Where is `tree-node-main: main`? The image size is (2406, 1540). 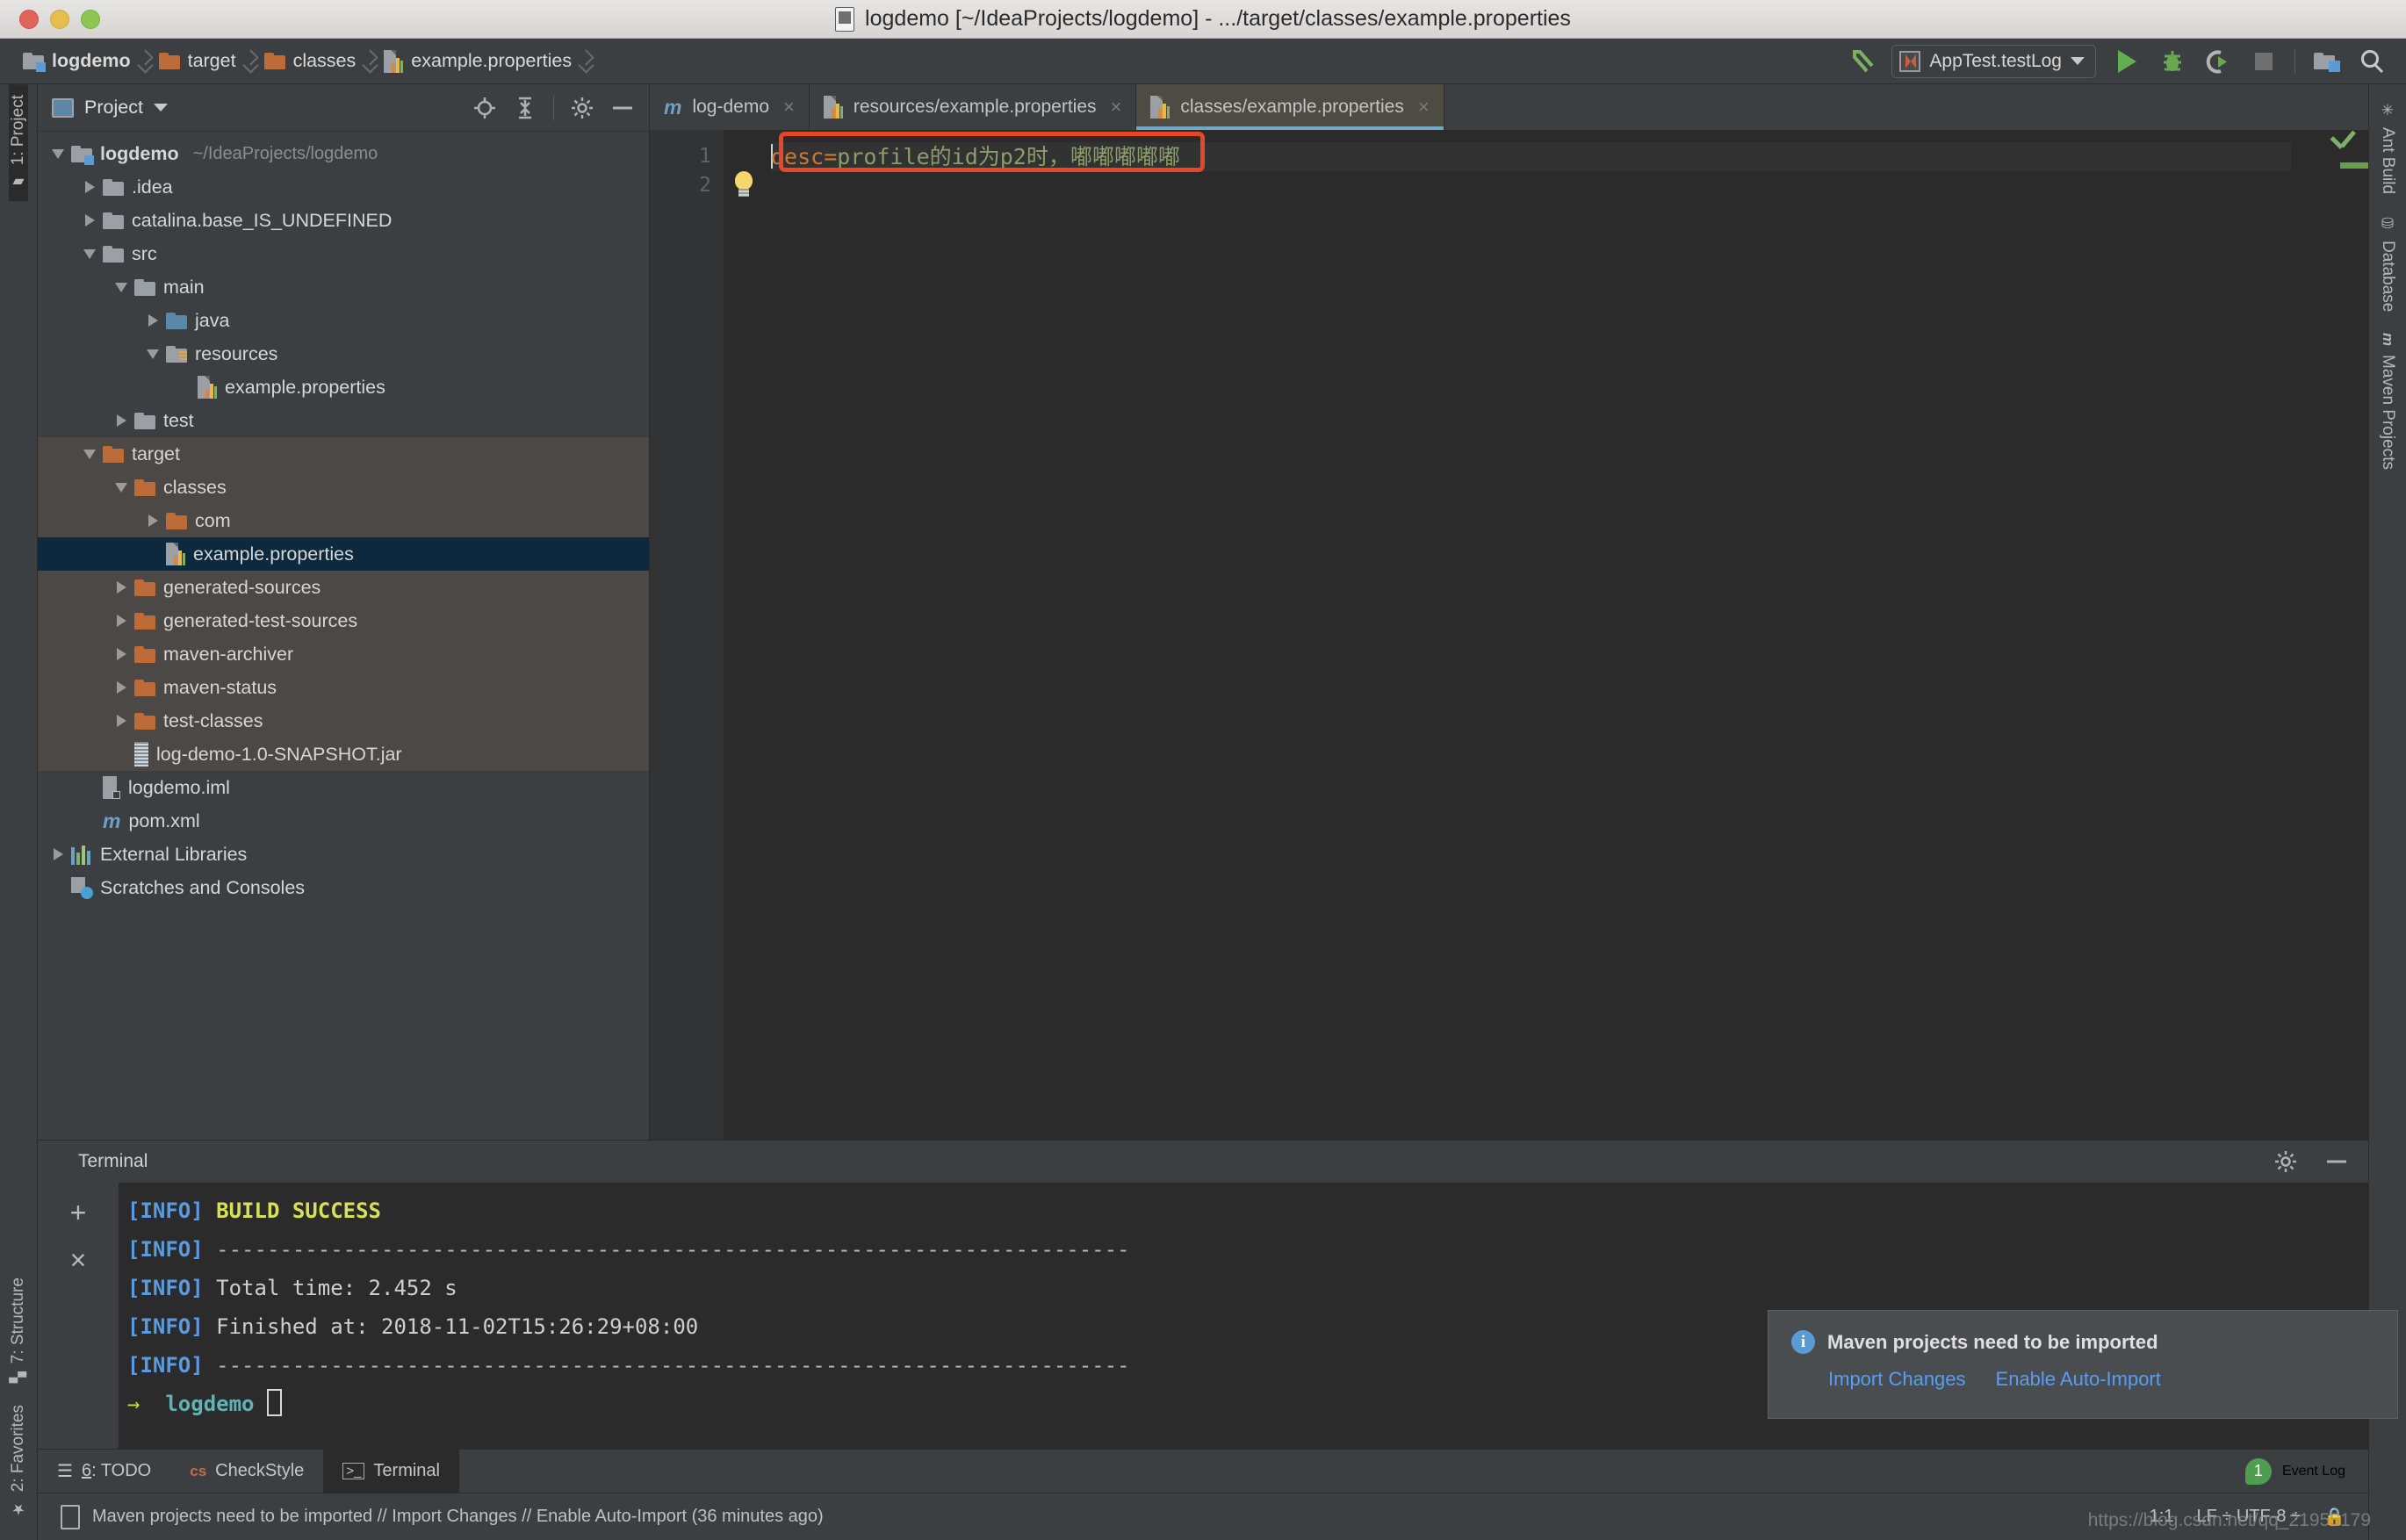 tree-node-main: main is located at coordinates (343, 287).